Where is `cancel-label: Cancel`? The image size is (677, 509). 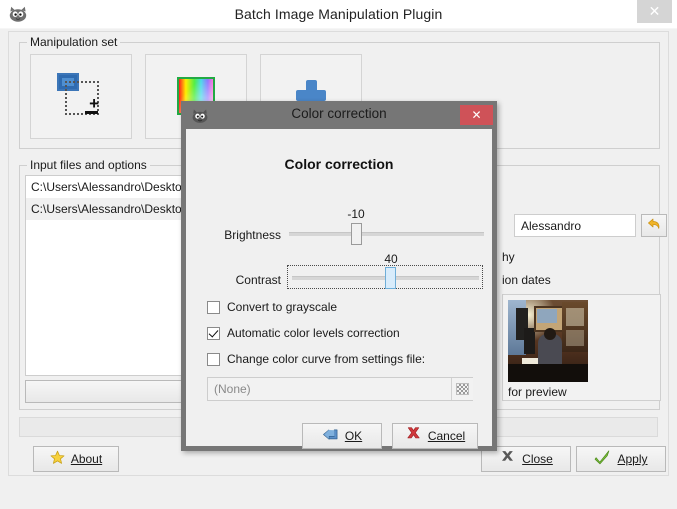 cancel-label: Cancel is located at coordinates (446, 436).